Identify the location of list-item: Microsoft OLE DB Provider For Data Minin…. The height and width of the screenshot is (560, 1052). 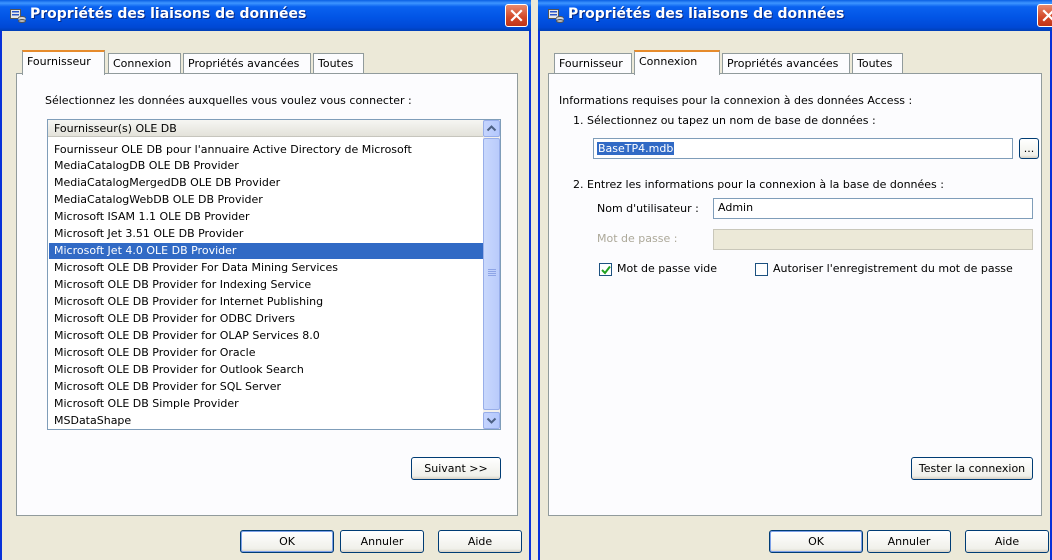
(266, 268).